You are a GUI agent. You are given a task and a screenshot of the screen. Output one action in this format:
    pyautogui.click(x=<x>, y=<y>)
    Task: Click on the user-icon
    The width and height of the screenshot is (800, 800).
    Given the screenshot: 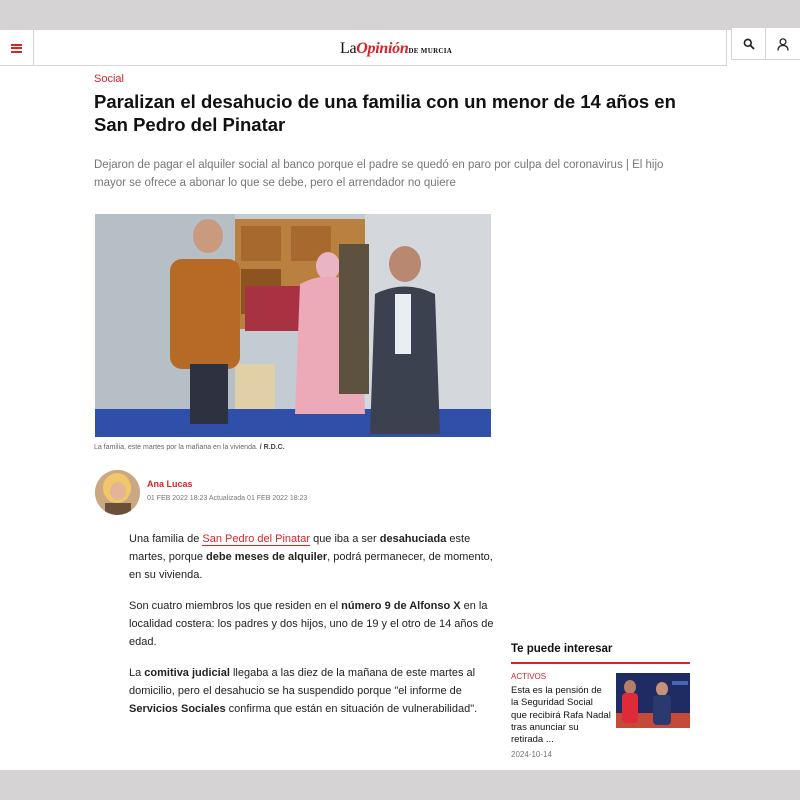 What is the action you would take?
    pyautogui.click(x=783, y=44)
    